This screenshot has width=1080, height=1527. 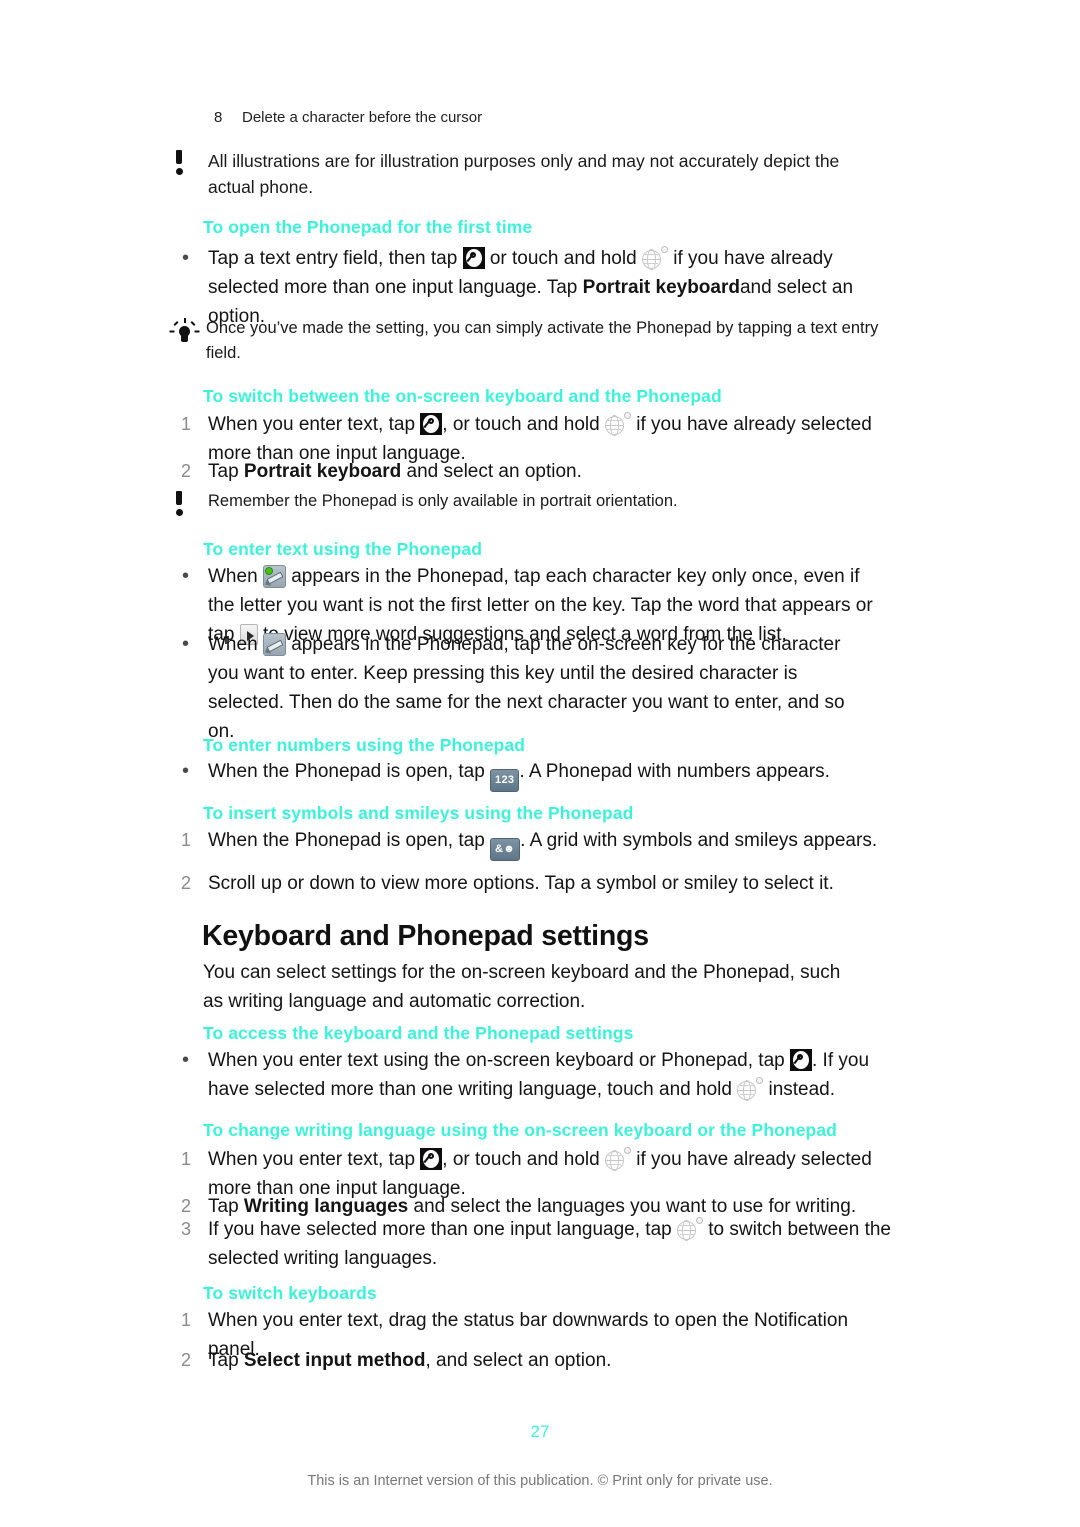 I want to click on bullet-text-part-b: . A Phonepad with numbers appears., so click(x=674, y=771).